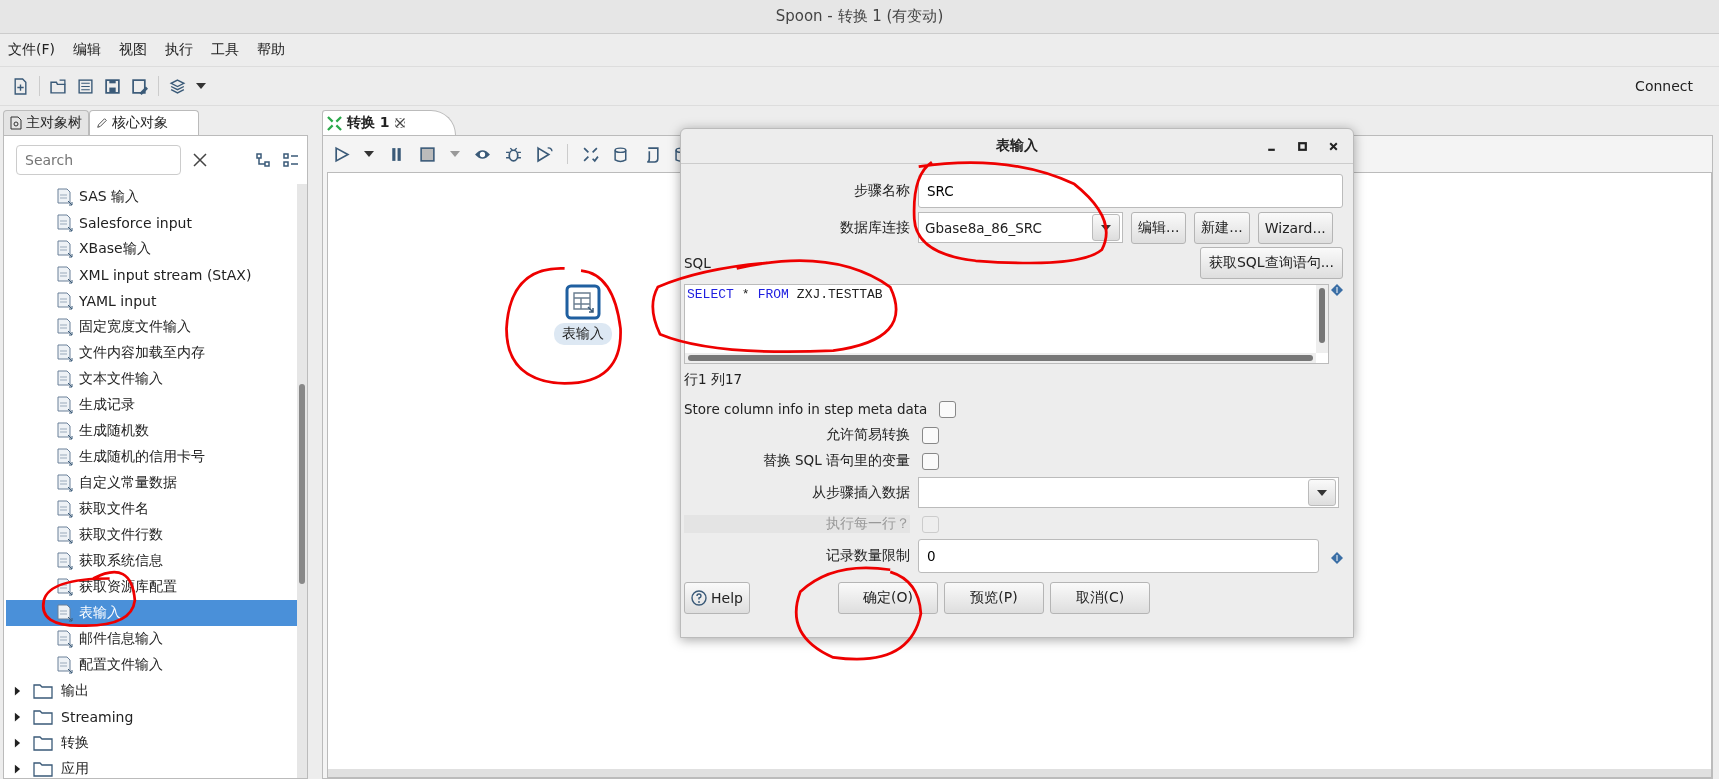  What do you see at coordinates (151, 223) in the screenshot?
I see `tree-item: Salesforce input` at bounding box center [151, 223].